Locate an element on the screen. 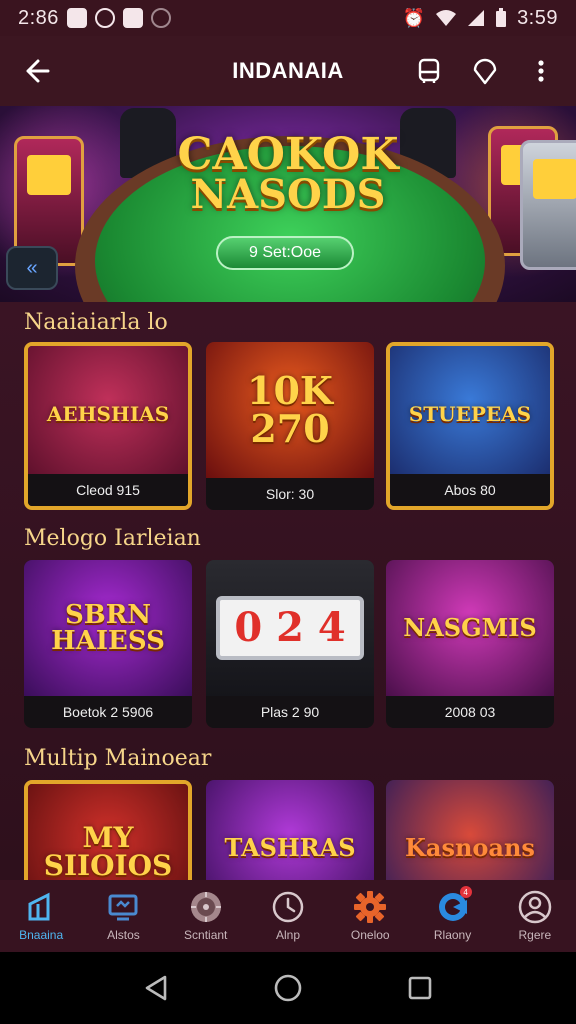 This screenshot has height=1024, width=576. game-card-art: NASGMIS is located at coordinates (470, 628).